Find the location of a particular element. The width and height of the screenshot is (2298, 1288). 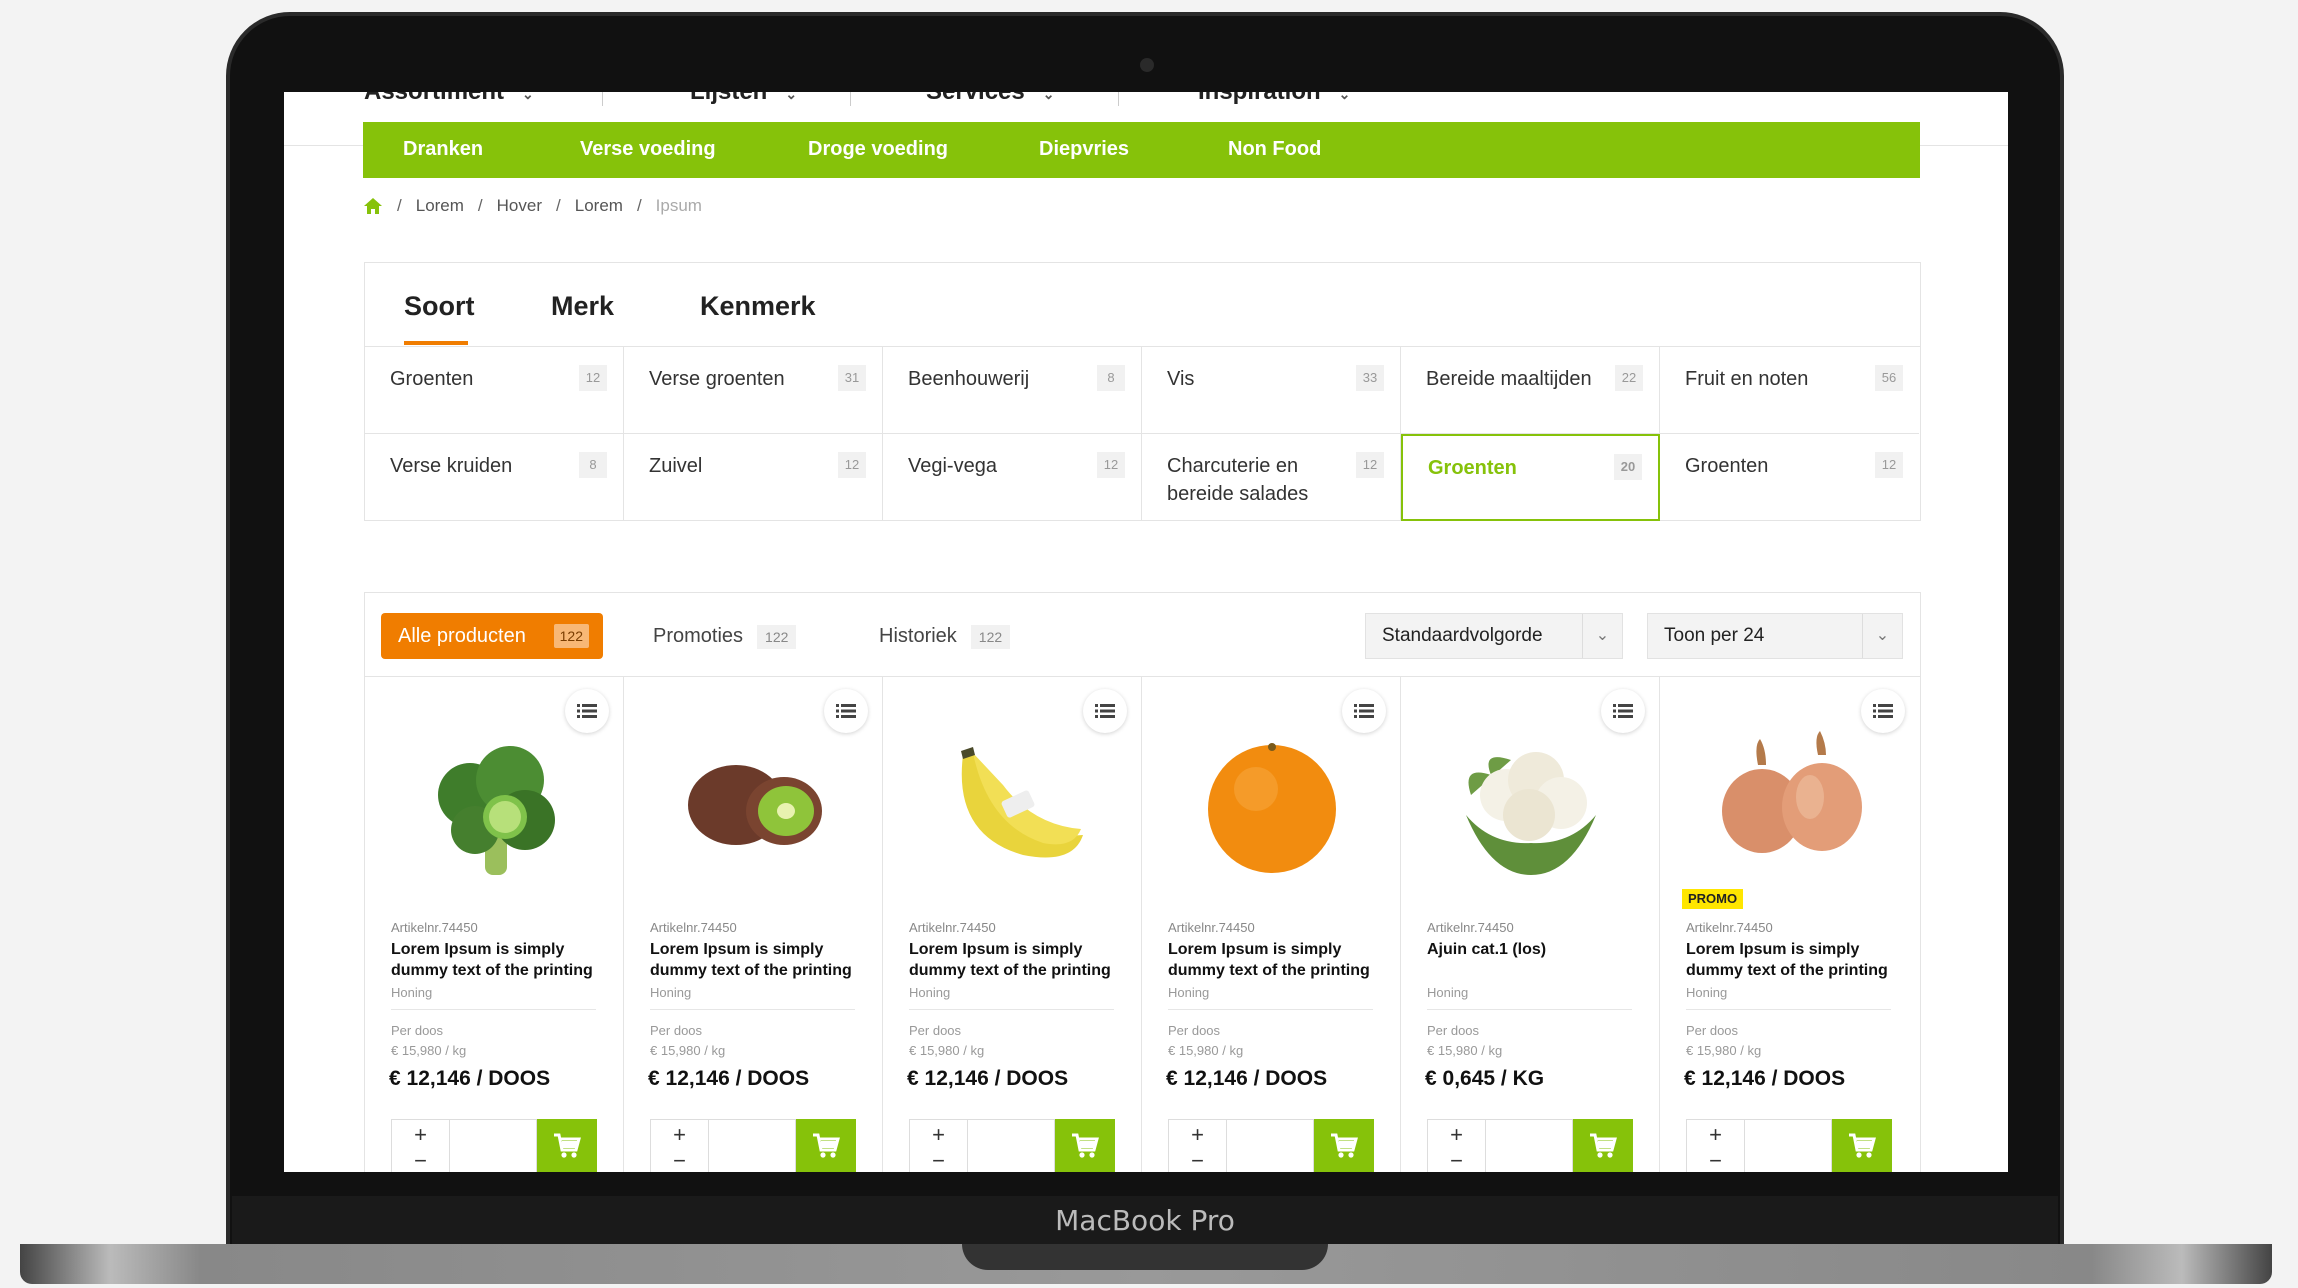

breadcrumb-link: Hover is located at coordinates (519, 206).